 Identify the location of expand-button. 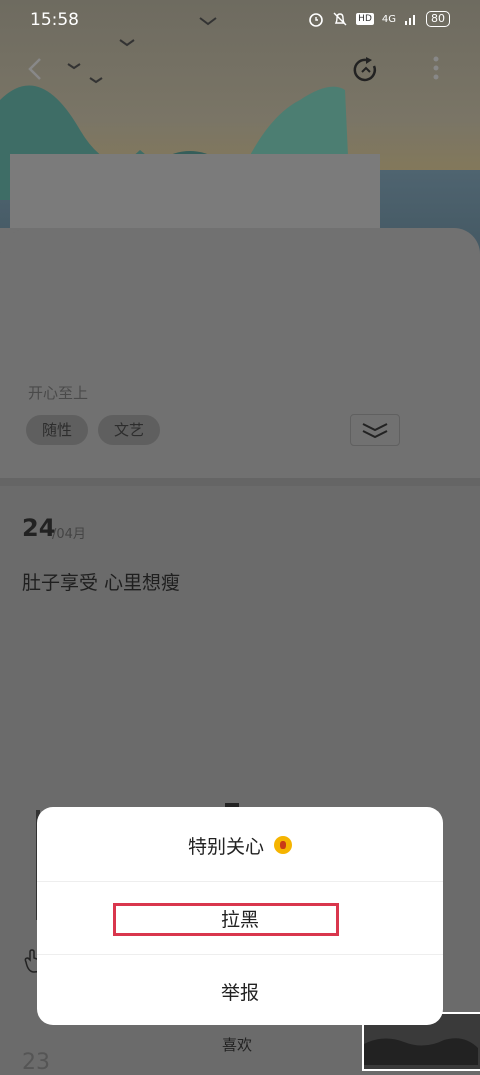
(375, 430).